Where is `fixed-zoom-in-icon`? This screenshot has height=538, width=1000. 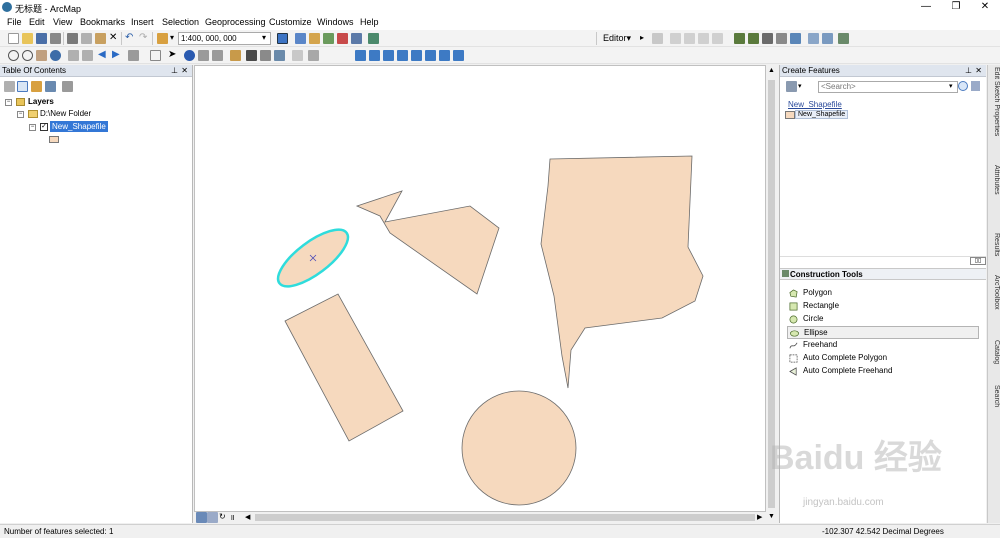 fixed-zoom-in-icon is located at coordinates (73, 55).